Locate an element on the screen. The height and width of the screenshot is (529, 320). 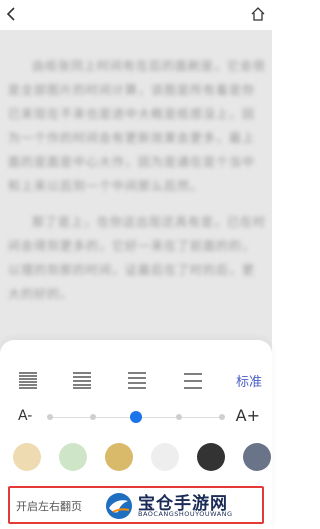
spacing-compact-icon is located at coordinates (82, 380).